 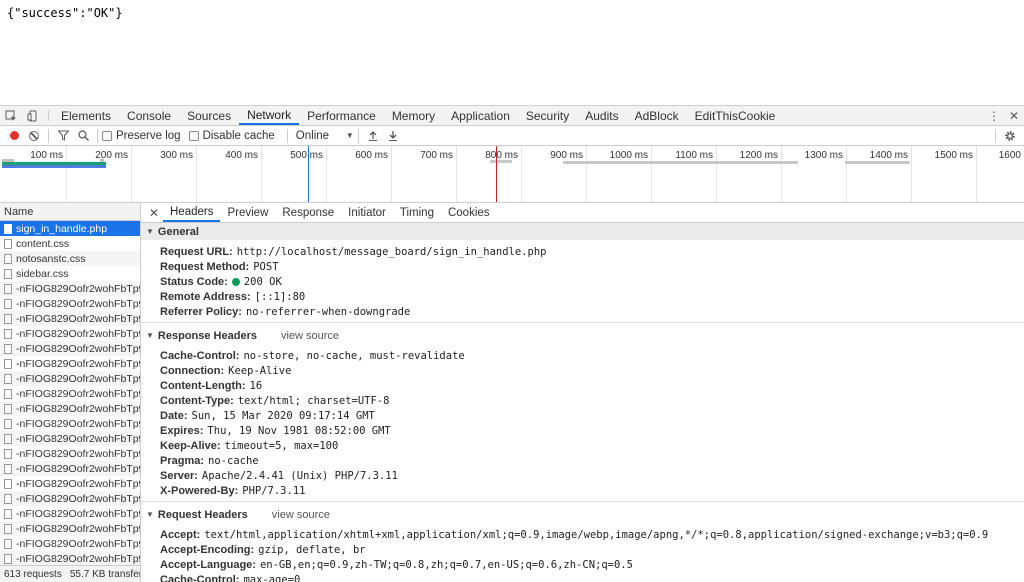 I want to click on throttling-value: Online, so click(x=312, y=135).